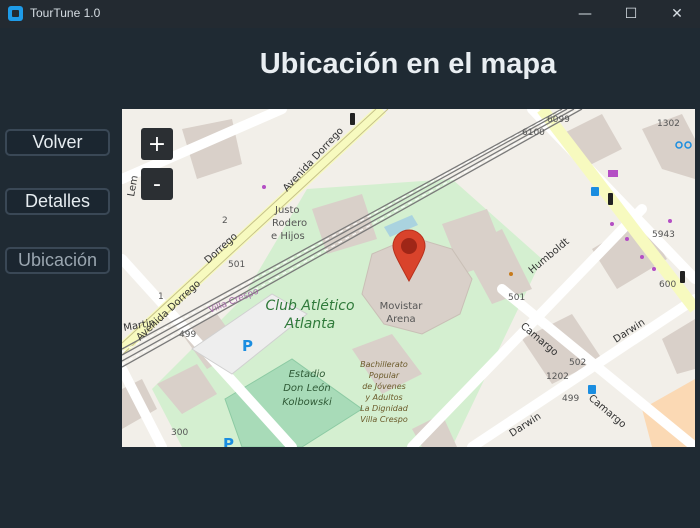 The image size is (700, 528). Describe the element at coordinates (179, 433) in the screenshot. I see `house-number: 300` at that location.